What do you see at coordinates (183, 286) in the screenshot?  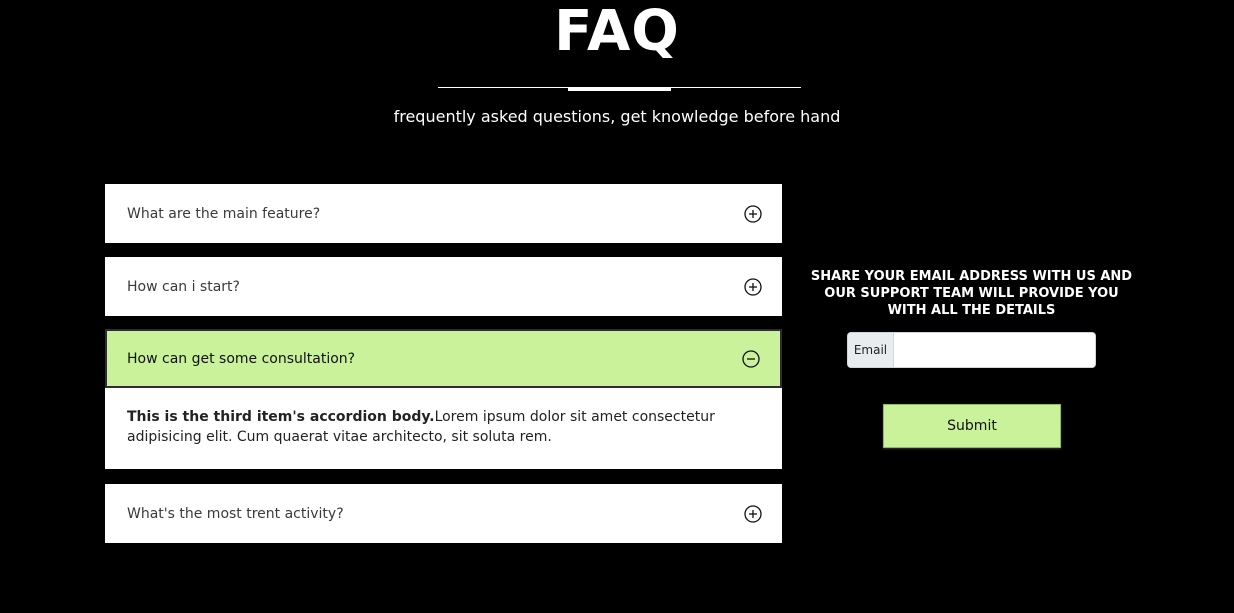 I see `accordion-question: How can i start?` at bounding box center [183, 286].